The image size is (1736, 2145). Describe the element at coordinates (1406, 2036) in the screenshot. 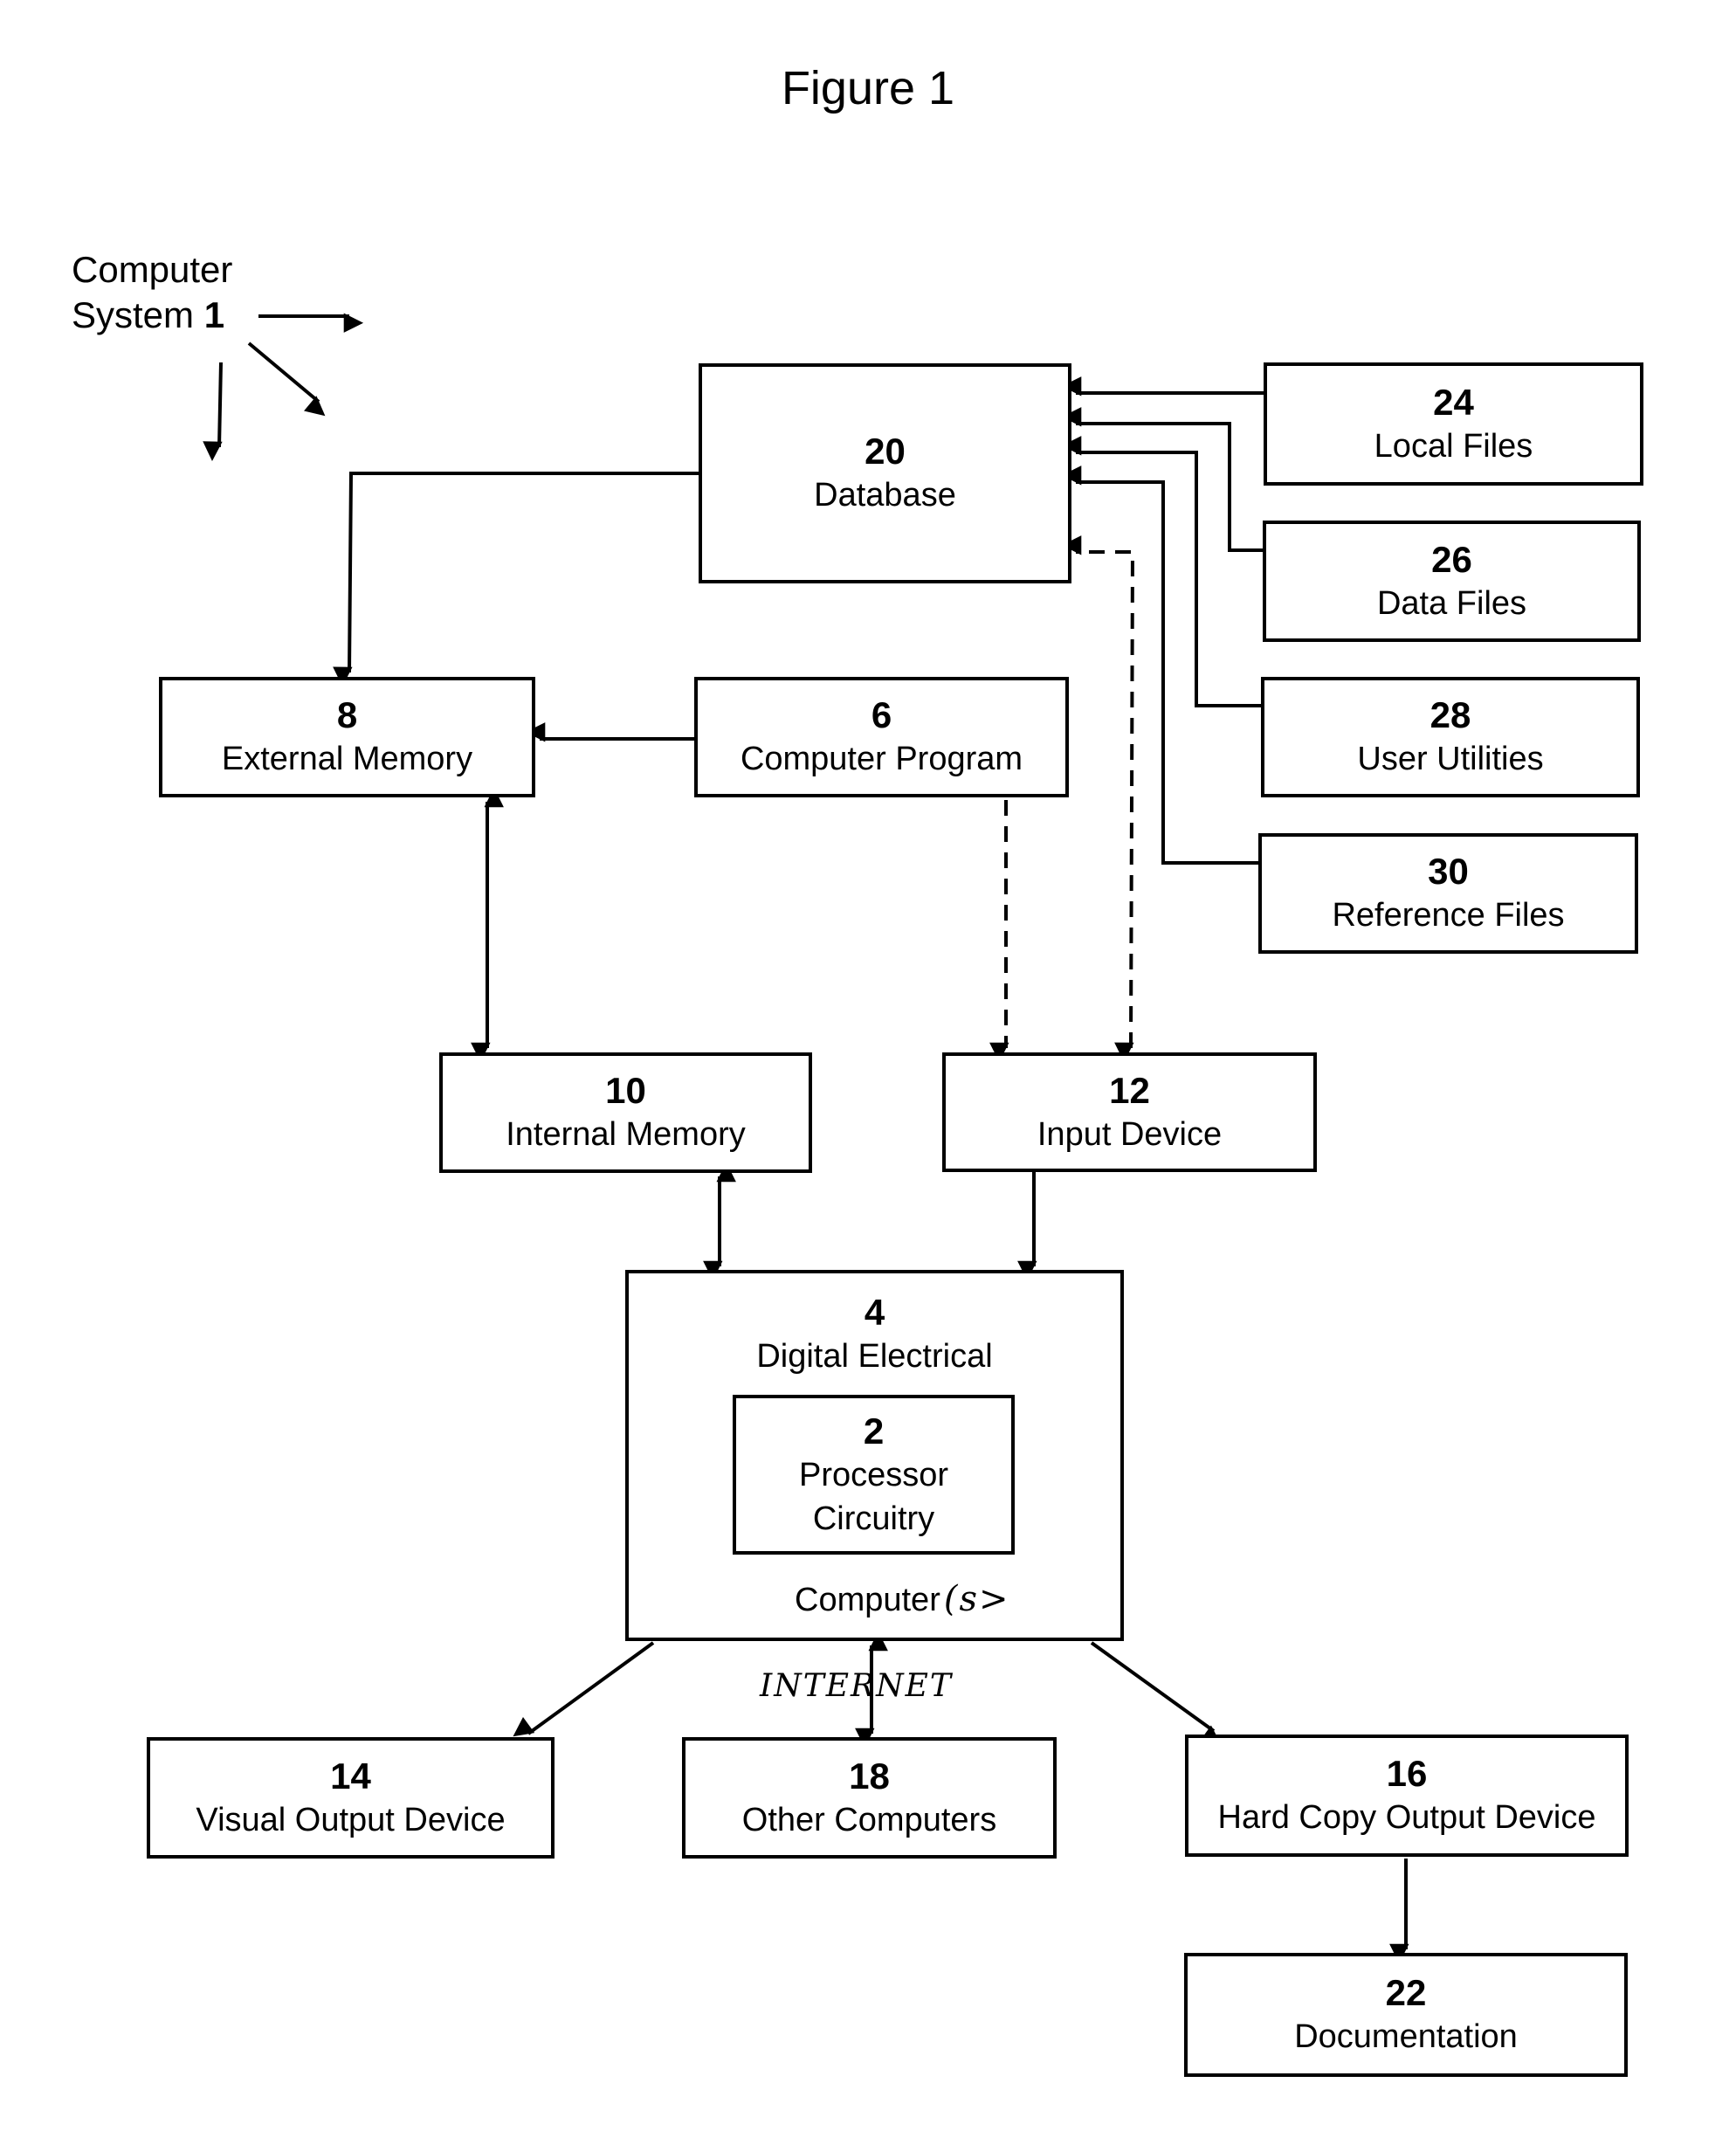

I see `box-label: Documentation` at that location.